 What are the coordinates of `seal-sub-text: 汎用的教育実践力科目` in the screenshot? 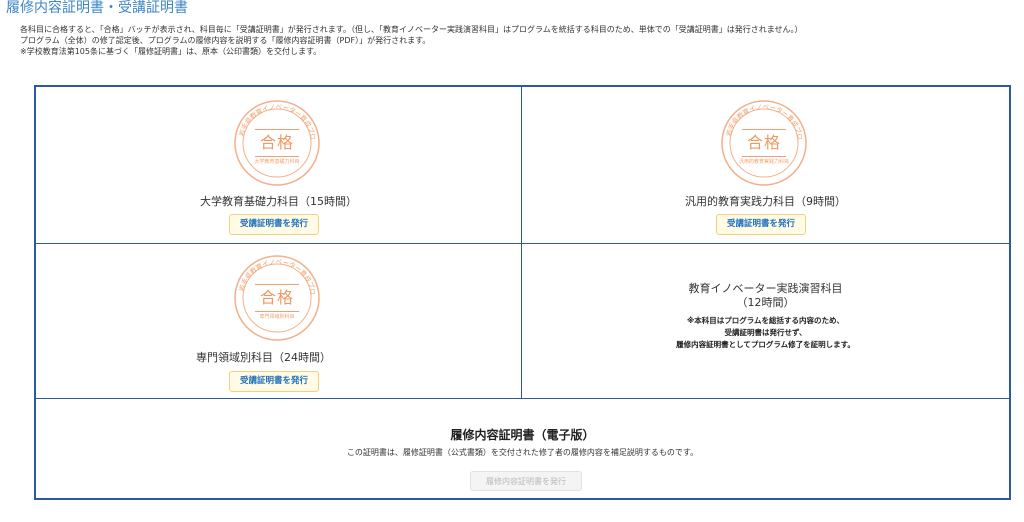 It's located at (763, 162).